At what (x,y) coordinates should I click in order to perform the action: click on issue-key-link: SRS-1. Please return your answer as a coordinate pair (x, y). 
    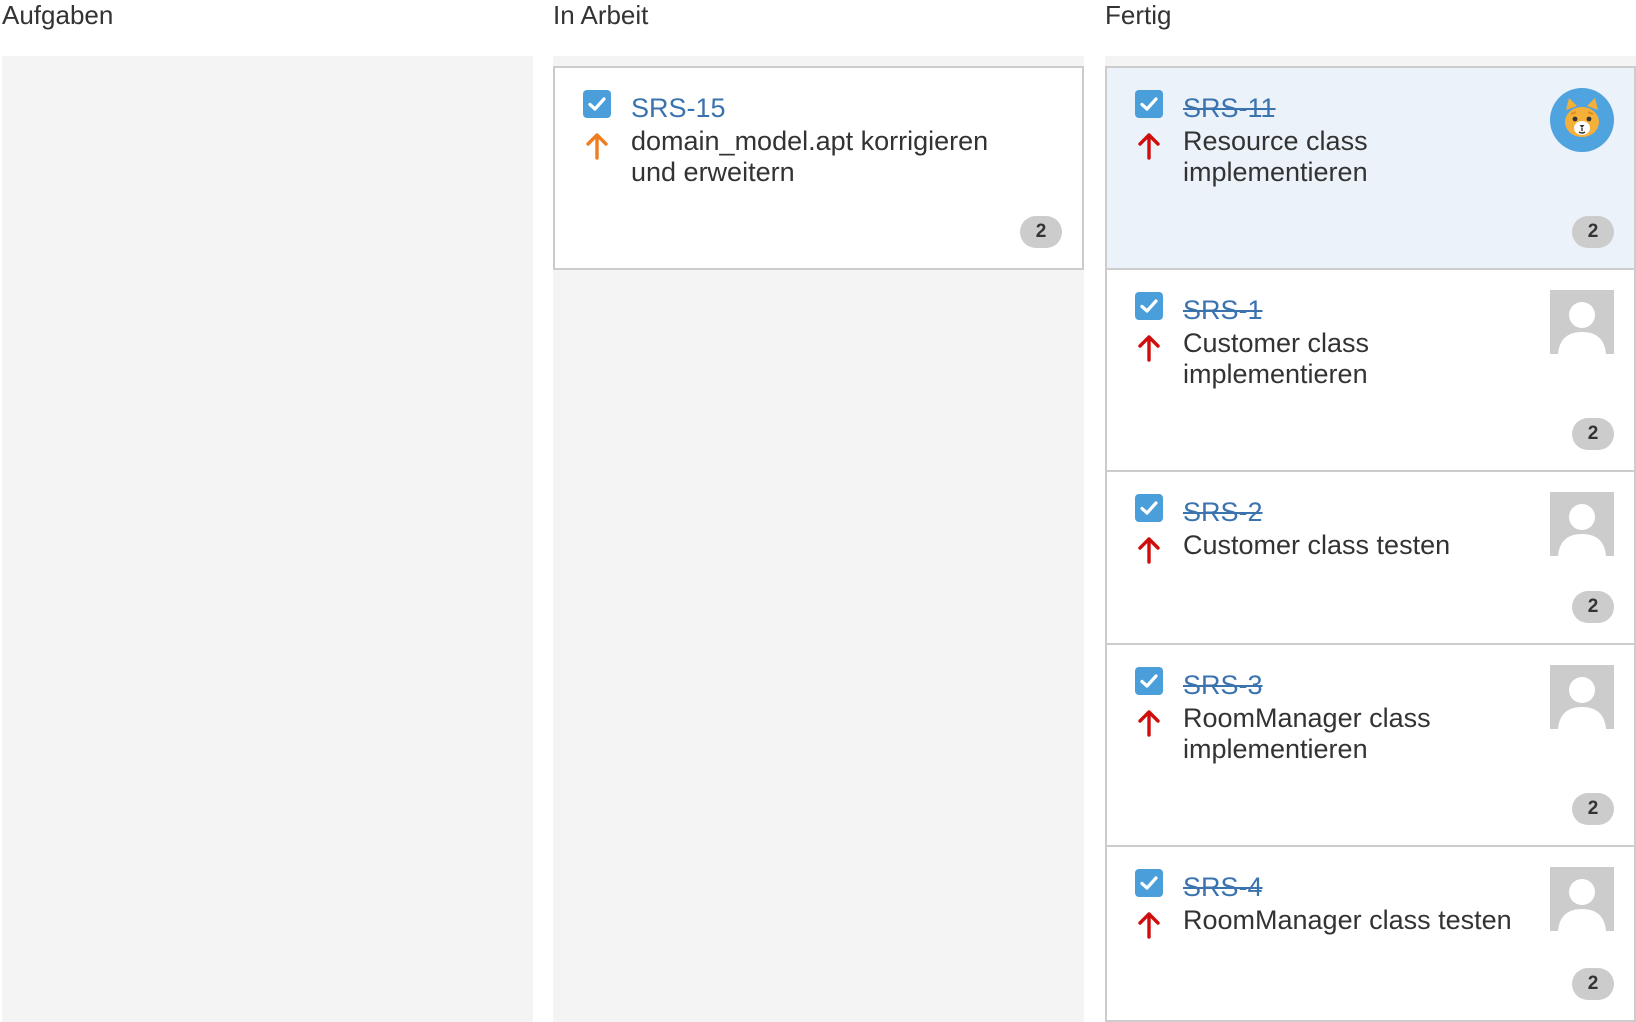
    Looking at the image, I should click on (1223, 310).